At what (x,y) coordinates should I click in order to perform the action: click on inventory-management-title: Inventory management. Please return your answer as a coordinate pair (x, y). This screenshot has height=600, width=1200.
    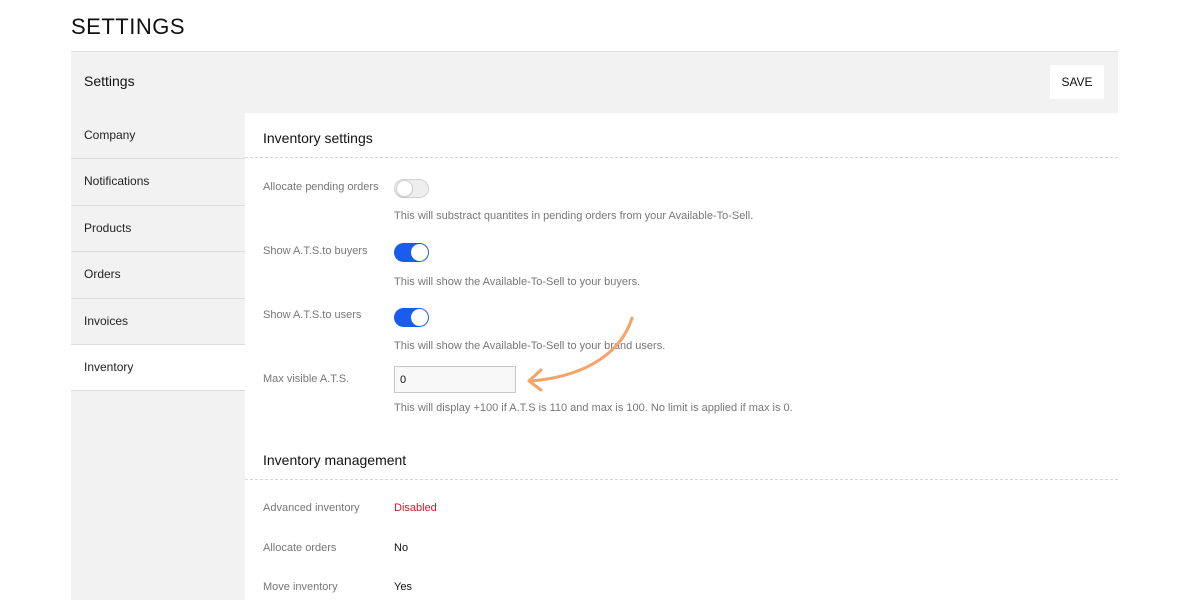
    Looking at the image, I should click on (335, 460).